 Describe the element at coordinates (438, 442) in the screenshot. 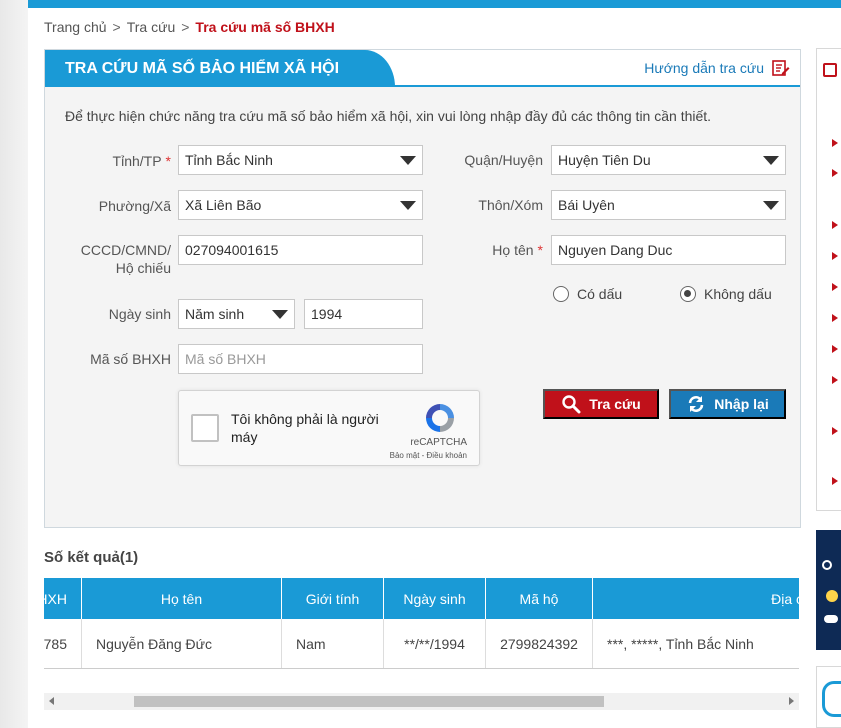

I see `recaptcha-brand: reCAPTCHA` at that location.